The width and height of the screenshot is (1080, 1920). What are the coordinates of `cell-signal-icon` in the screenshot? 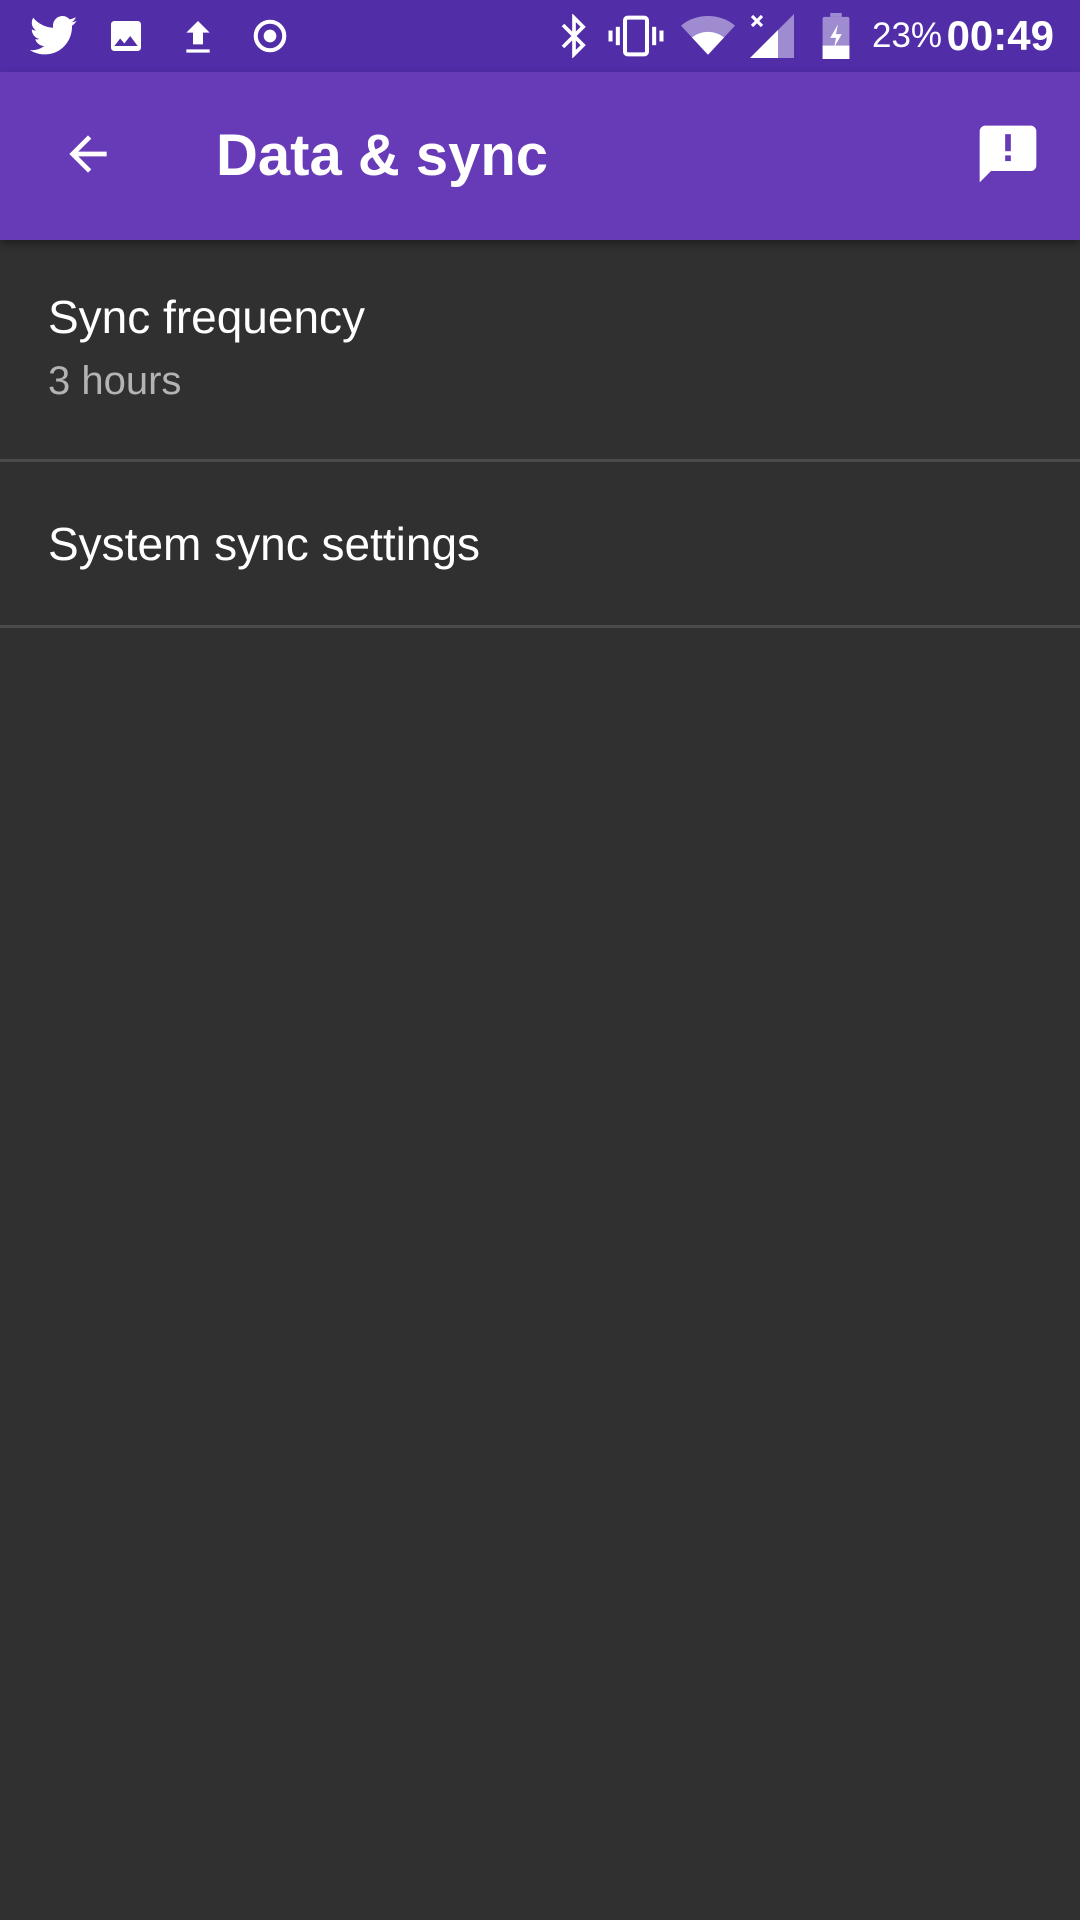 It's located at (772, 36).